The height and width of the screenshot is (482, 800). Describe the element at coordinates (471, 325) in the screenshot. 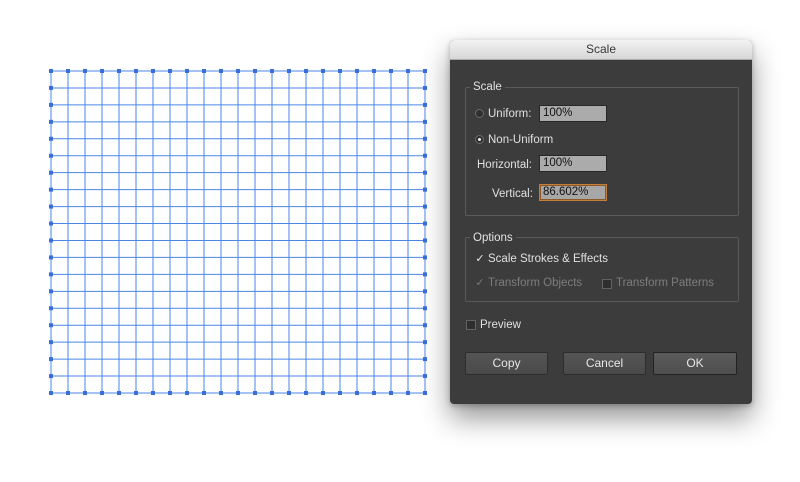

I see `preview-checkbox` at that location.